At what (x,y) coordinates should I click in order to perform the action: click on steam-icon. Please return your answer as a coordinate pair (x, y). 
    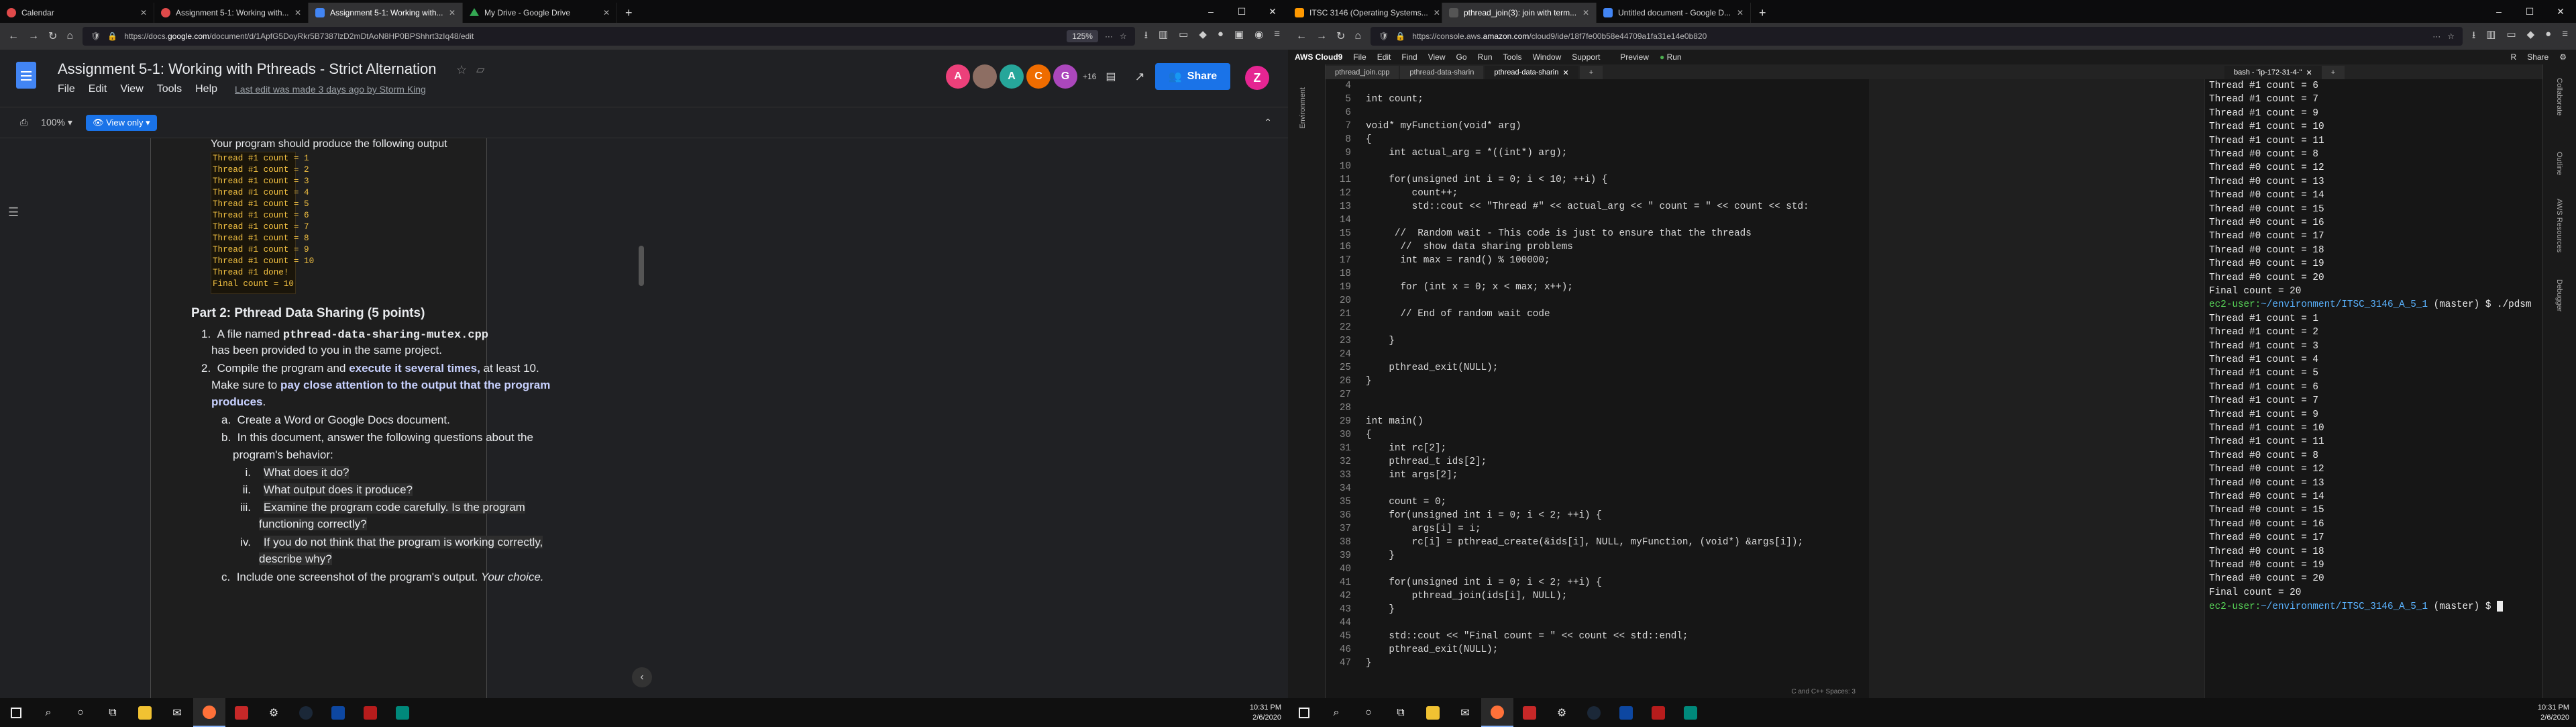
    Looking at the image, I should click on (306, 713).